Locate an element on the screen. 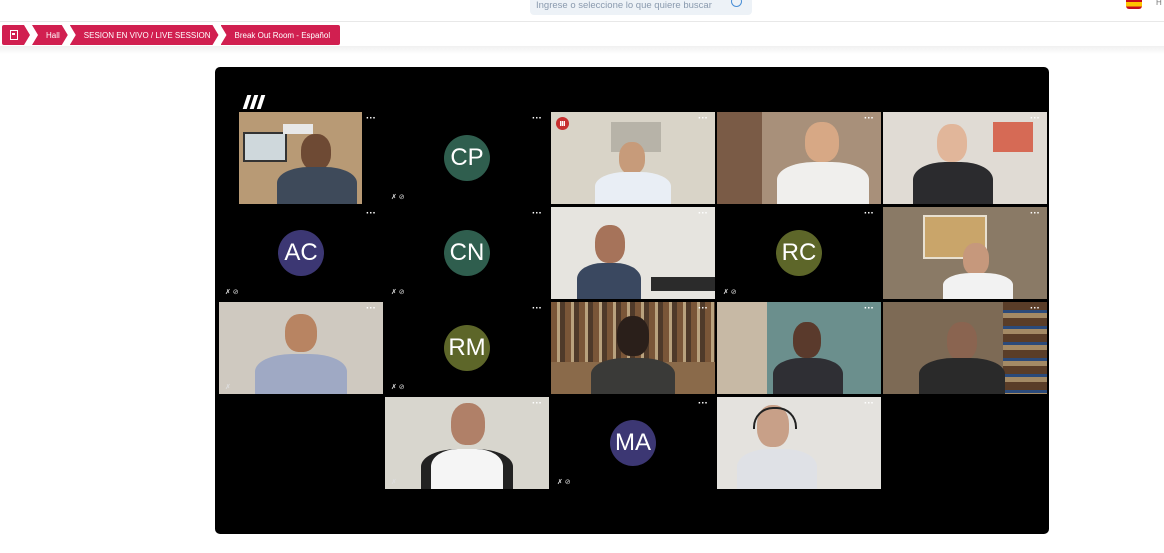 This screenshot has height=553, width=1164. search-box is located at coordinates (641, 7).